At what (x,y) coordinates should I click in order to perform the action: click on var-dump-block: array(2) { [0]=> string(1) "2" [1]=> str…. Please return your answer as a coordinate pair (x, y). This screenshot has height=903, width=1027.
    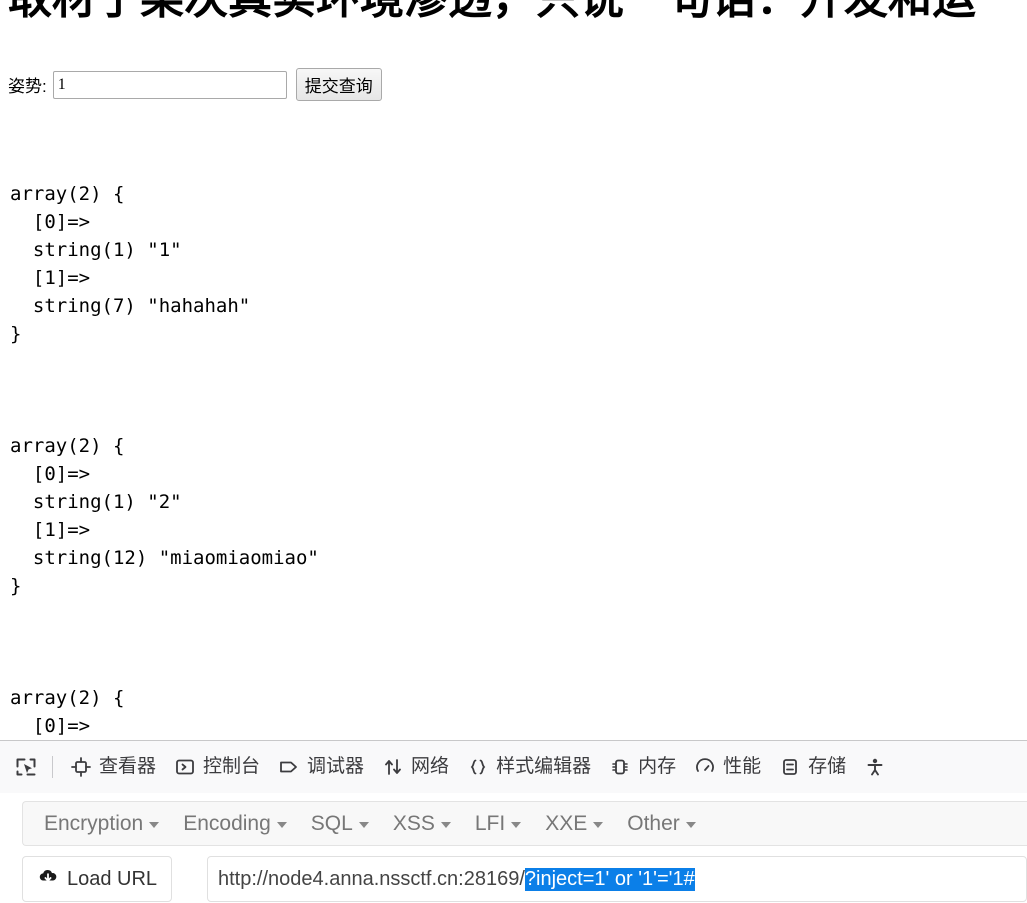
    Looking at the image, I should click on (164, 516).